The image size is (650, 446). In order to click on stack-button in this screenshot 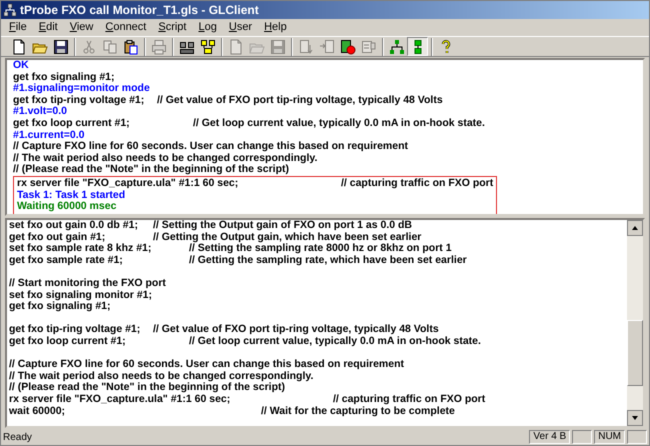, I will do `click(417, 46)`.